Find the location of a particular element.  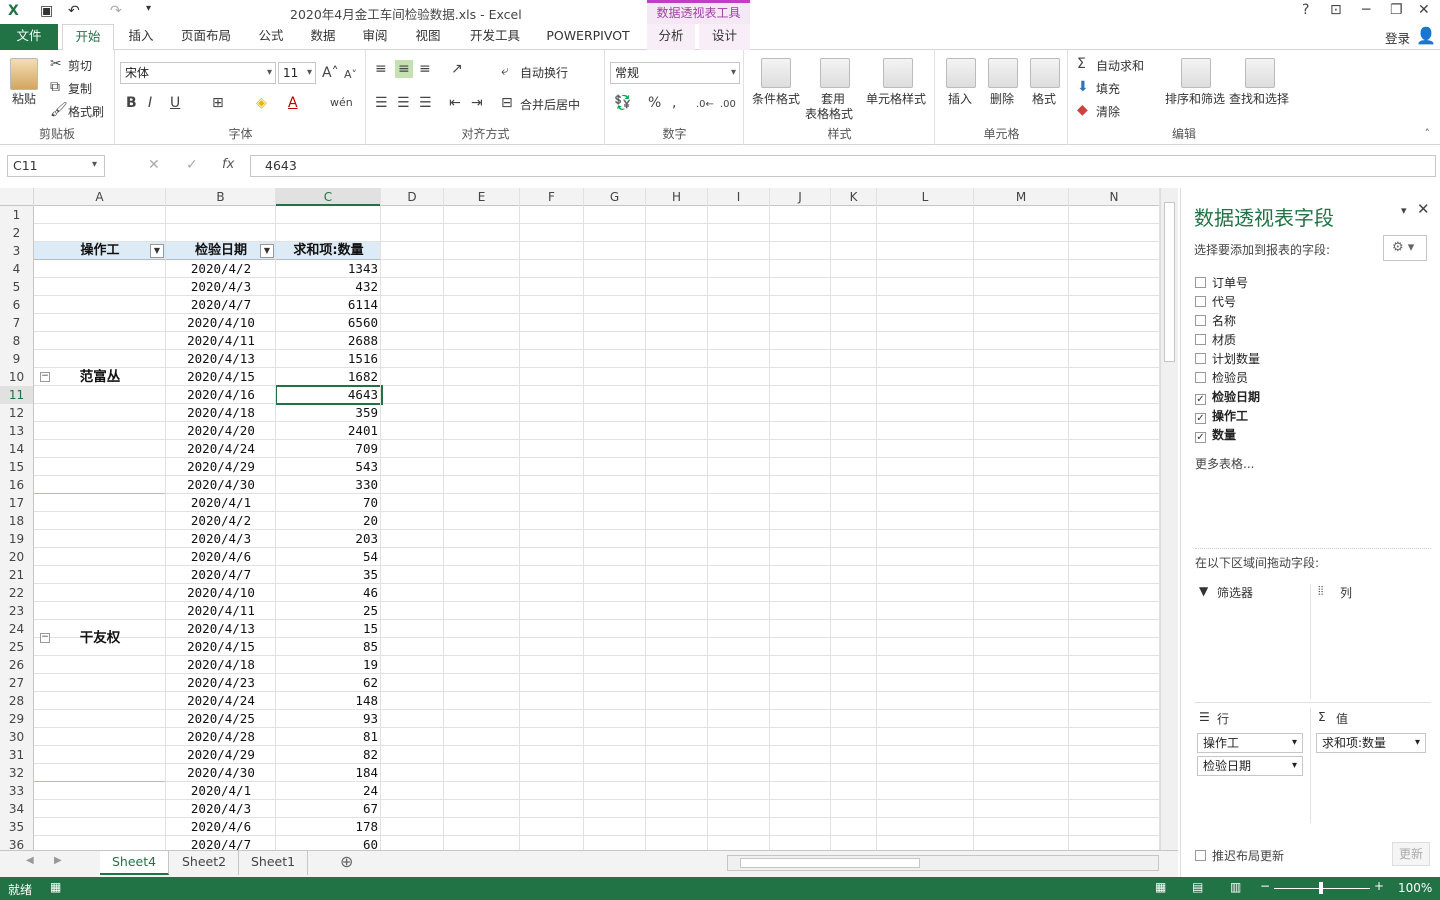

column-header-M: M is located at coordinates (1021, 197).